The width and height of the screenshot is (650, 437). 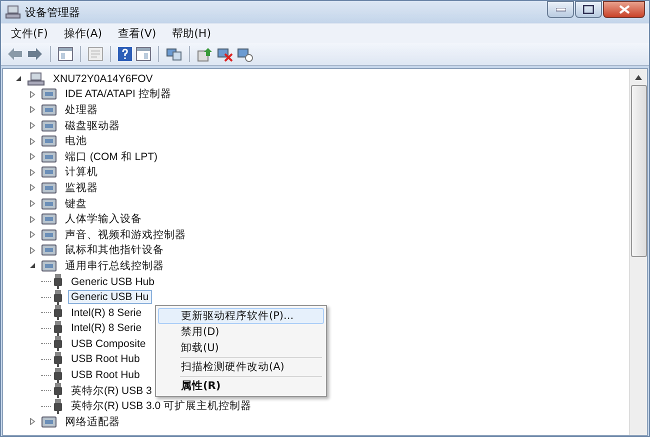 I want to click on maximize-icon, so click(x=588, y=9).